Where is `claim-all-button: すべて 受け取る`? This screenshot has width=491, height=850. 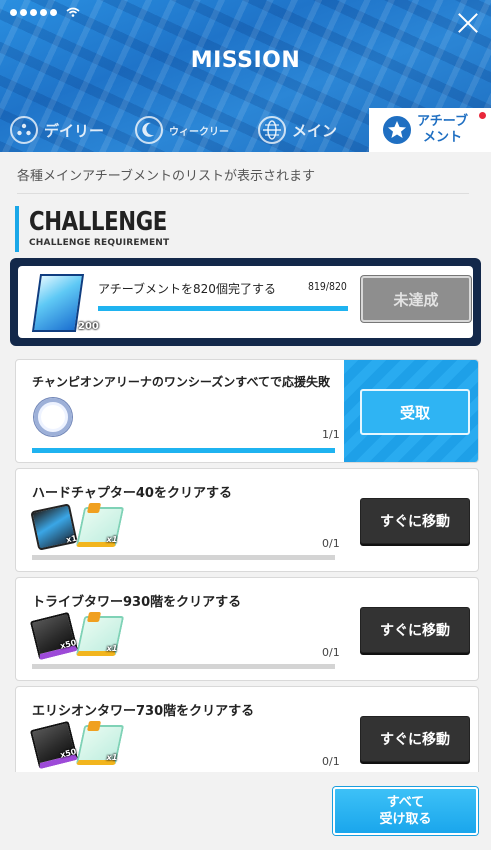
claim-all-button: すべて 受け取る is located at coordinates (405, 811).